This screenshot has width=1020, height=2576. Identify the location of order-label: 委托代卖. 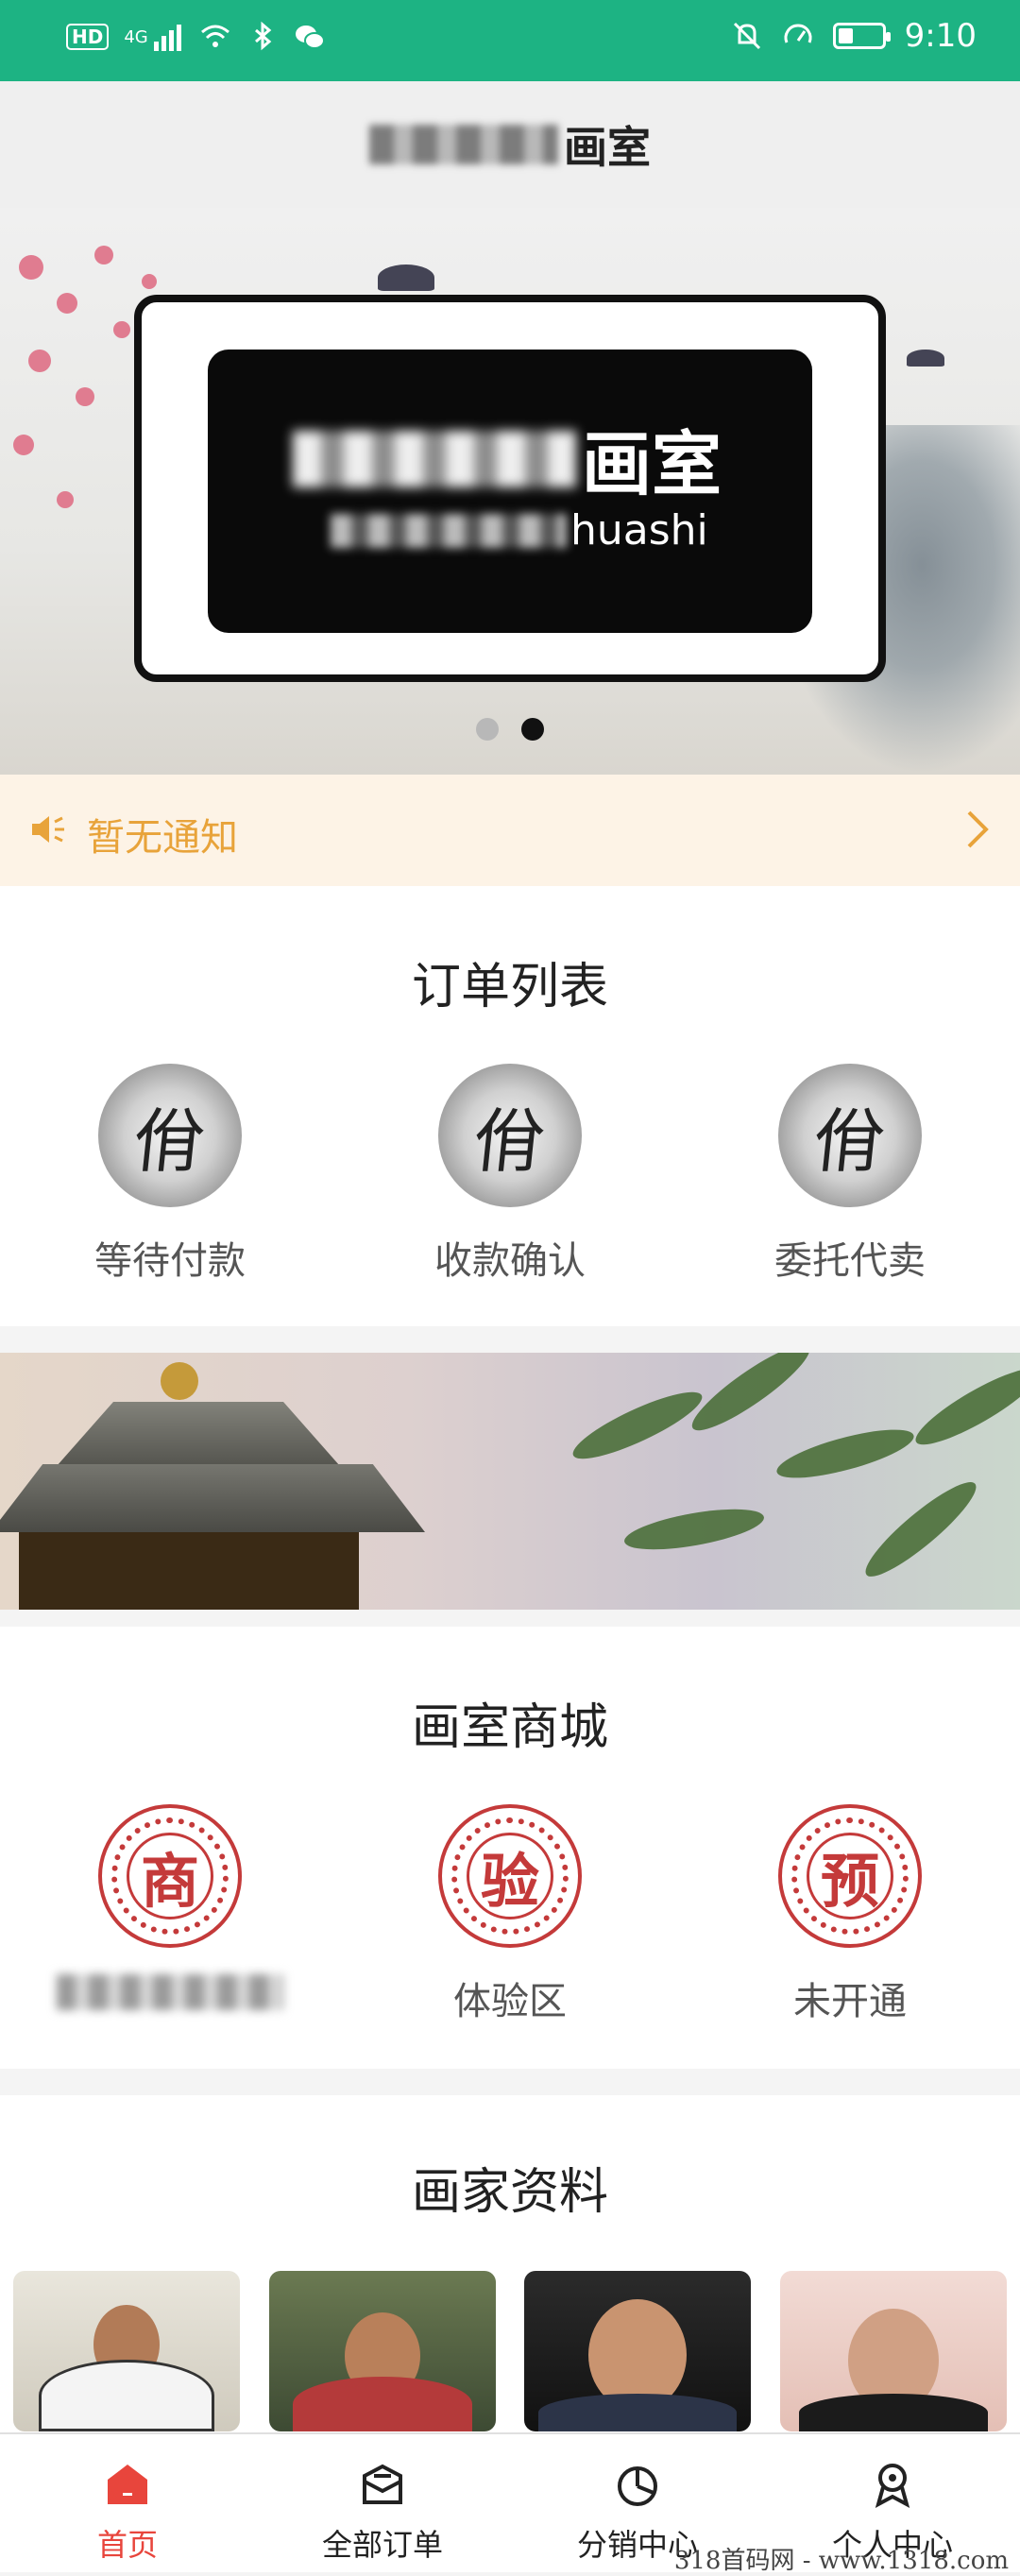
(850, 1261).